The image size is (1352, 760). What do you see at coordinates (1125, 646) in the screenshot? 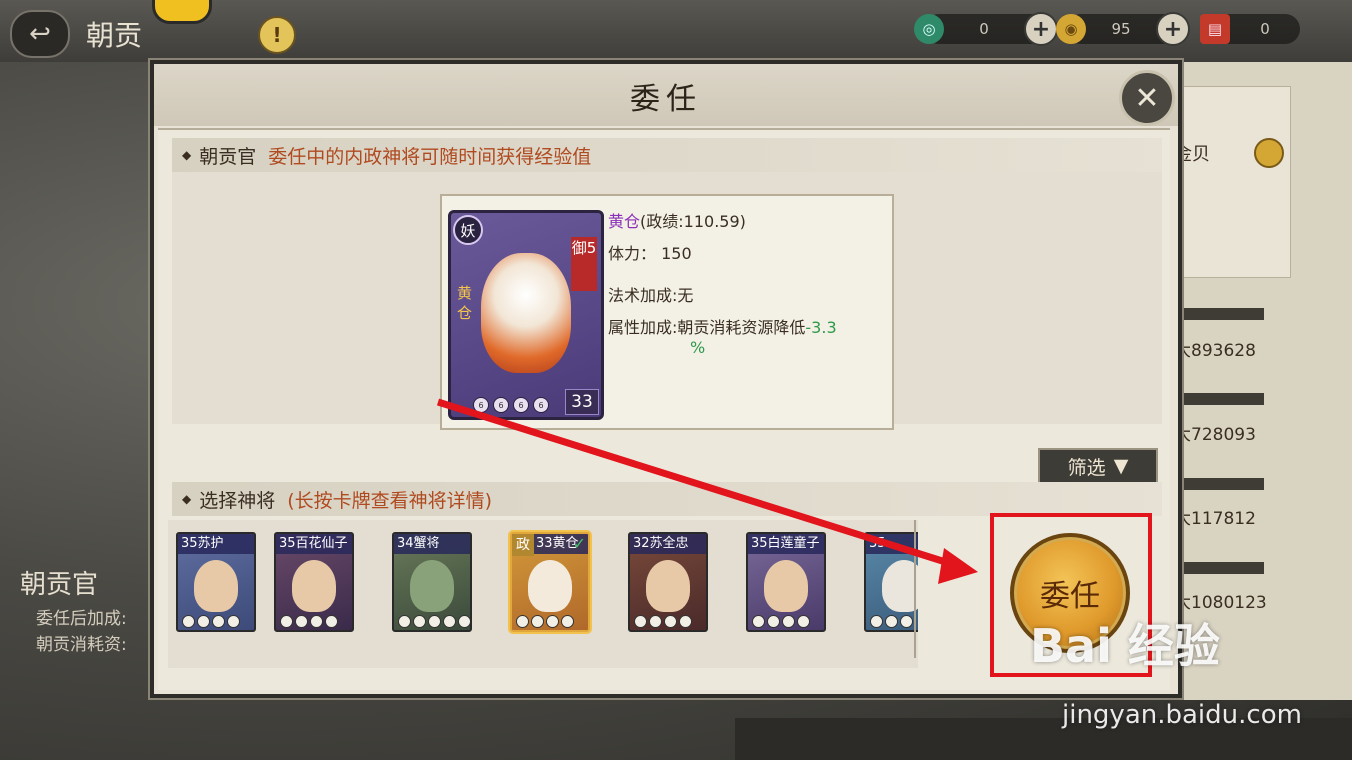
I see `watermark-logo: Bai 经验` at bounding box center [1125, 646].